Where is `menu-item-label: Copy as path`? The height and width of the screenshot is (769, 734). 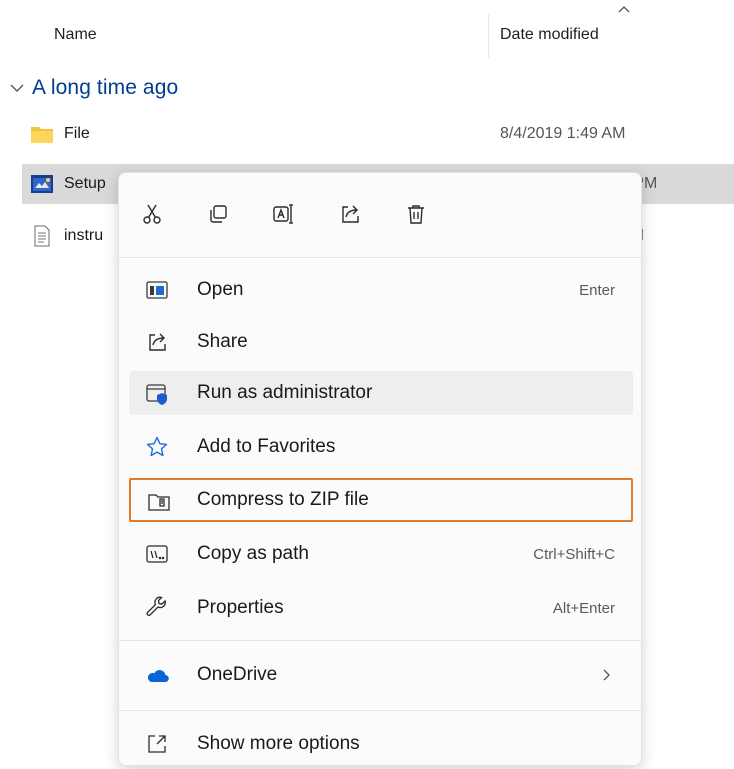 menu-item-label: Copy as path is located at coordinates (253, 553).